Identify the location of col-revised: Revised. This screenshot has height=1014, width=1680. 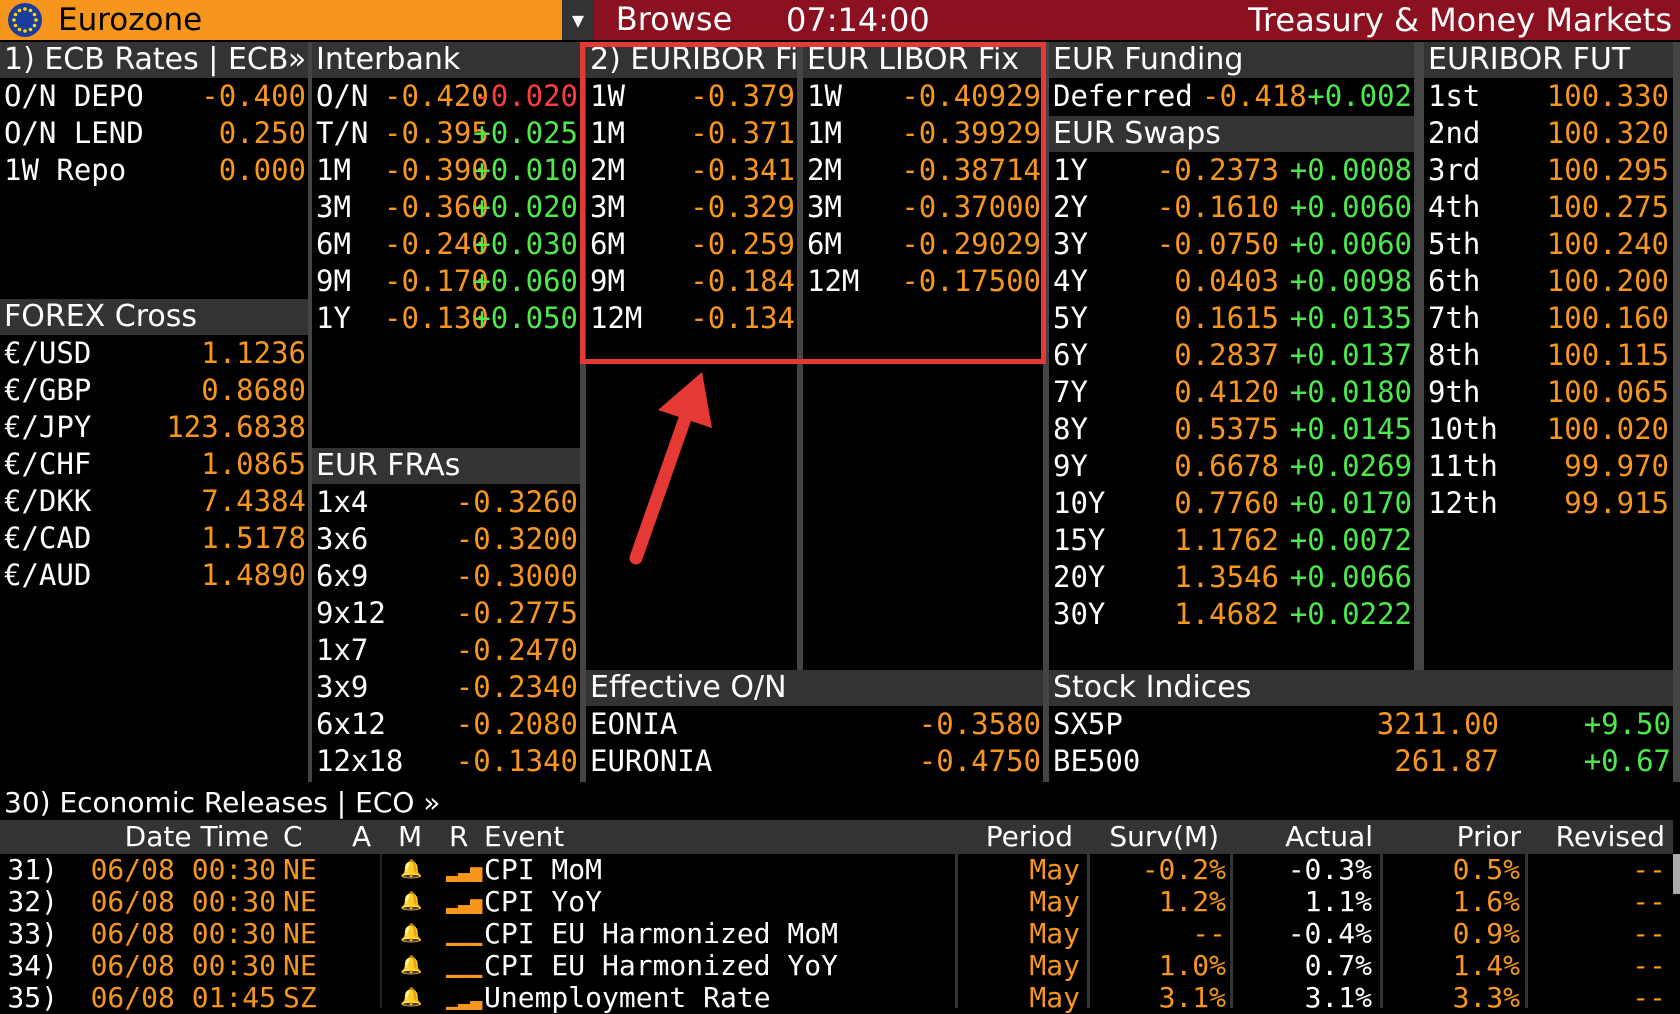
(1610, 837).